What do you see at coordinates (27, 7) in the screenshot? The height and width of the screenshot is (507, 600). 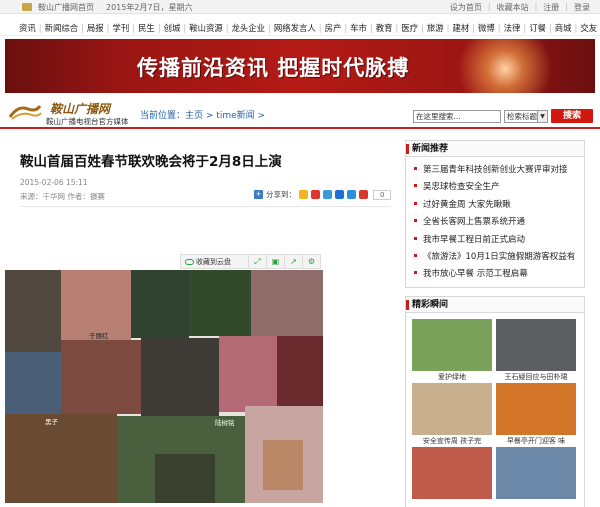 I see `home-icon` at bounding box center [27, 7].